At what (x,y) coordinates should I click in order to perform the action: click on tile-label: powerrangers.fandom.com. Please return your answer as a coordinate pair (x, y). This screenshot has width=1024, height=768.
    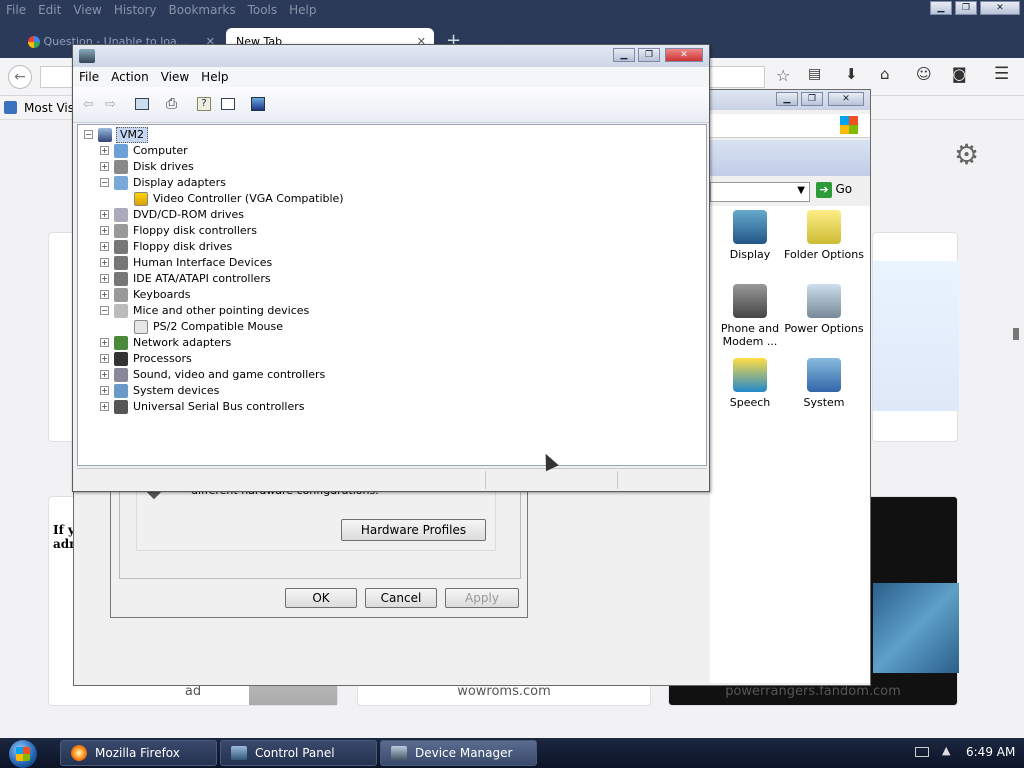
    Looking at the image, I should click on (813, 691).